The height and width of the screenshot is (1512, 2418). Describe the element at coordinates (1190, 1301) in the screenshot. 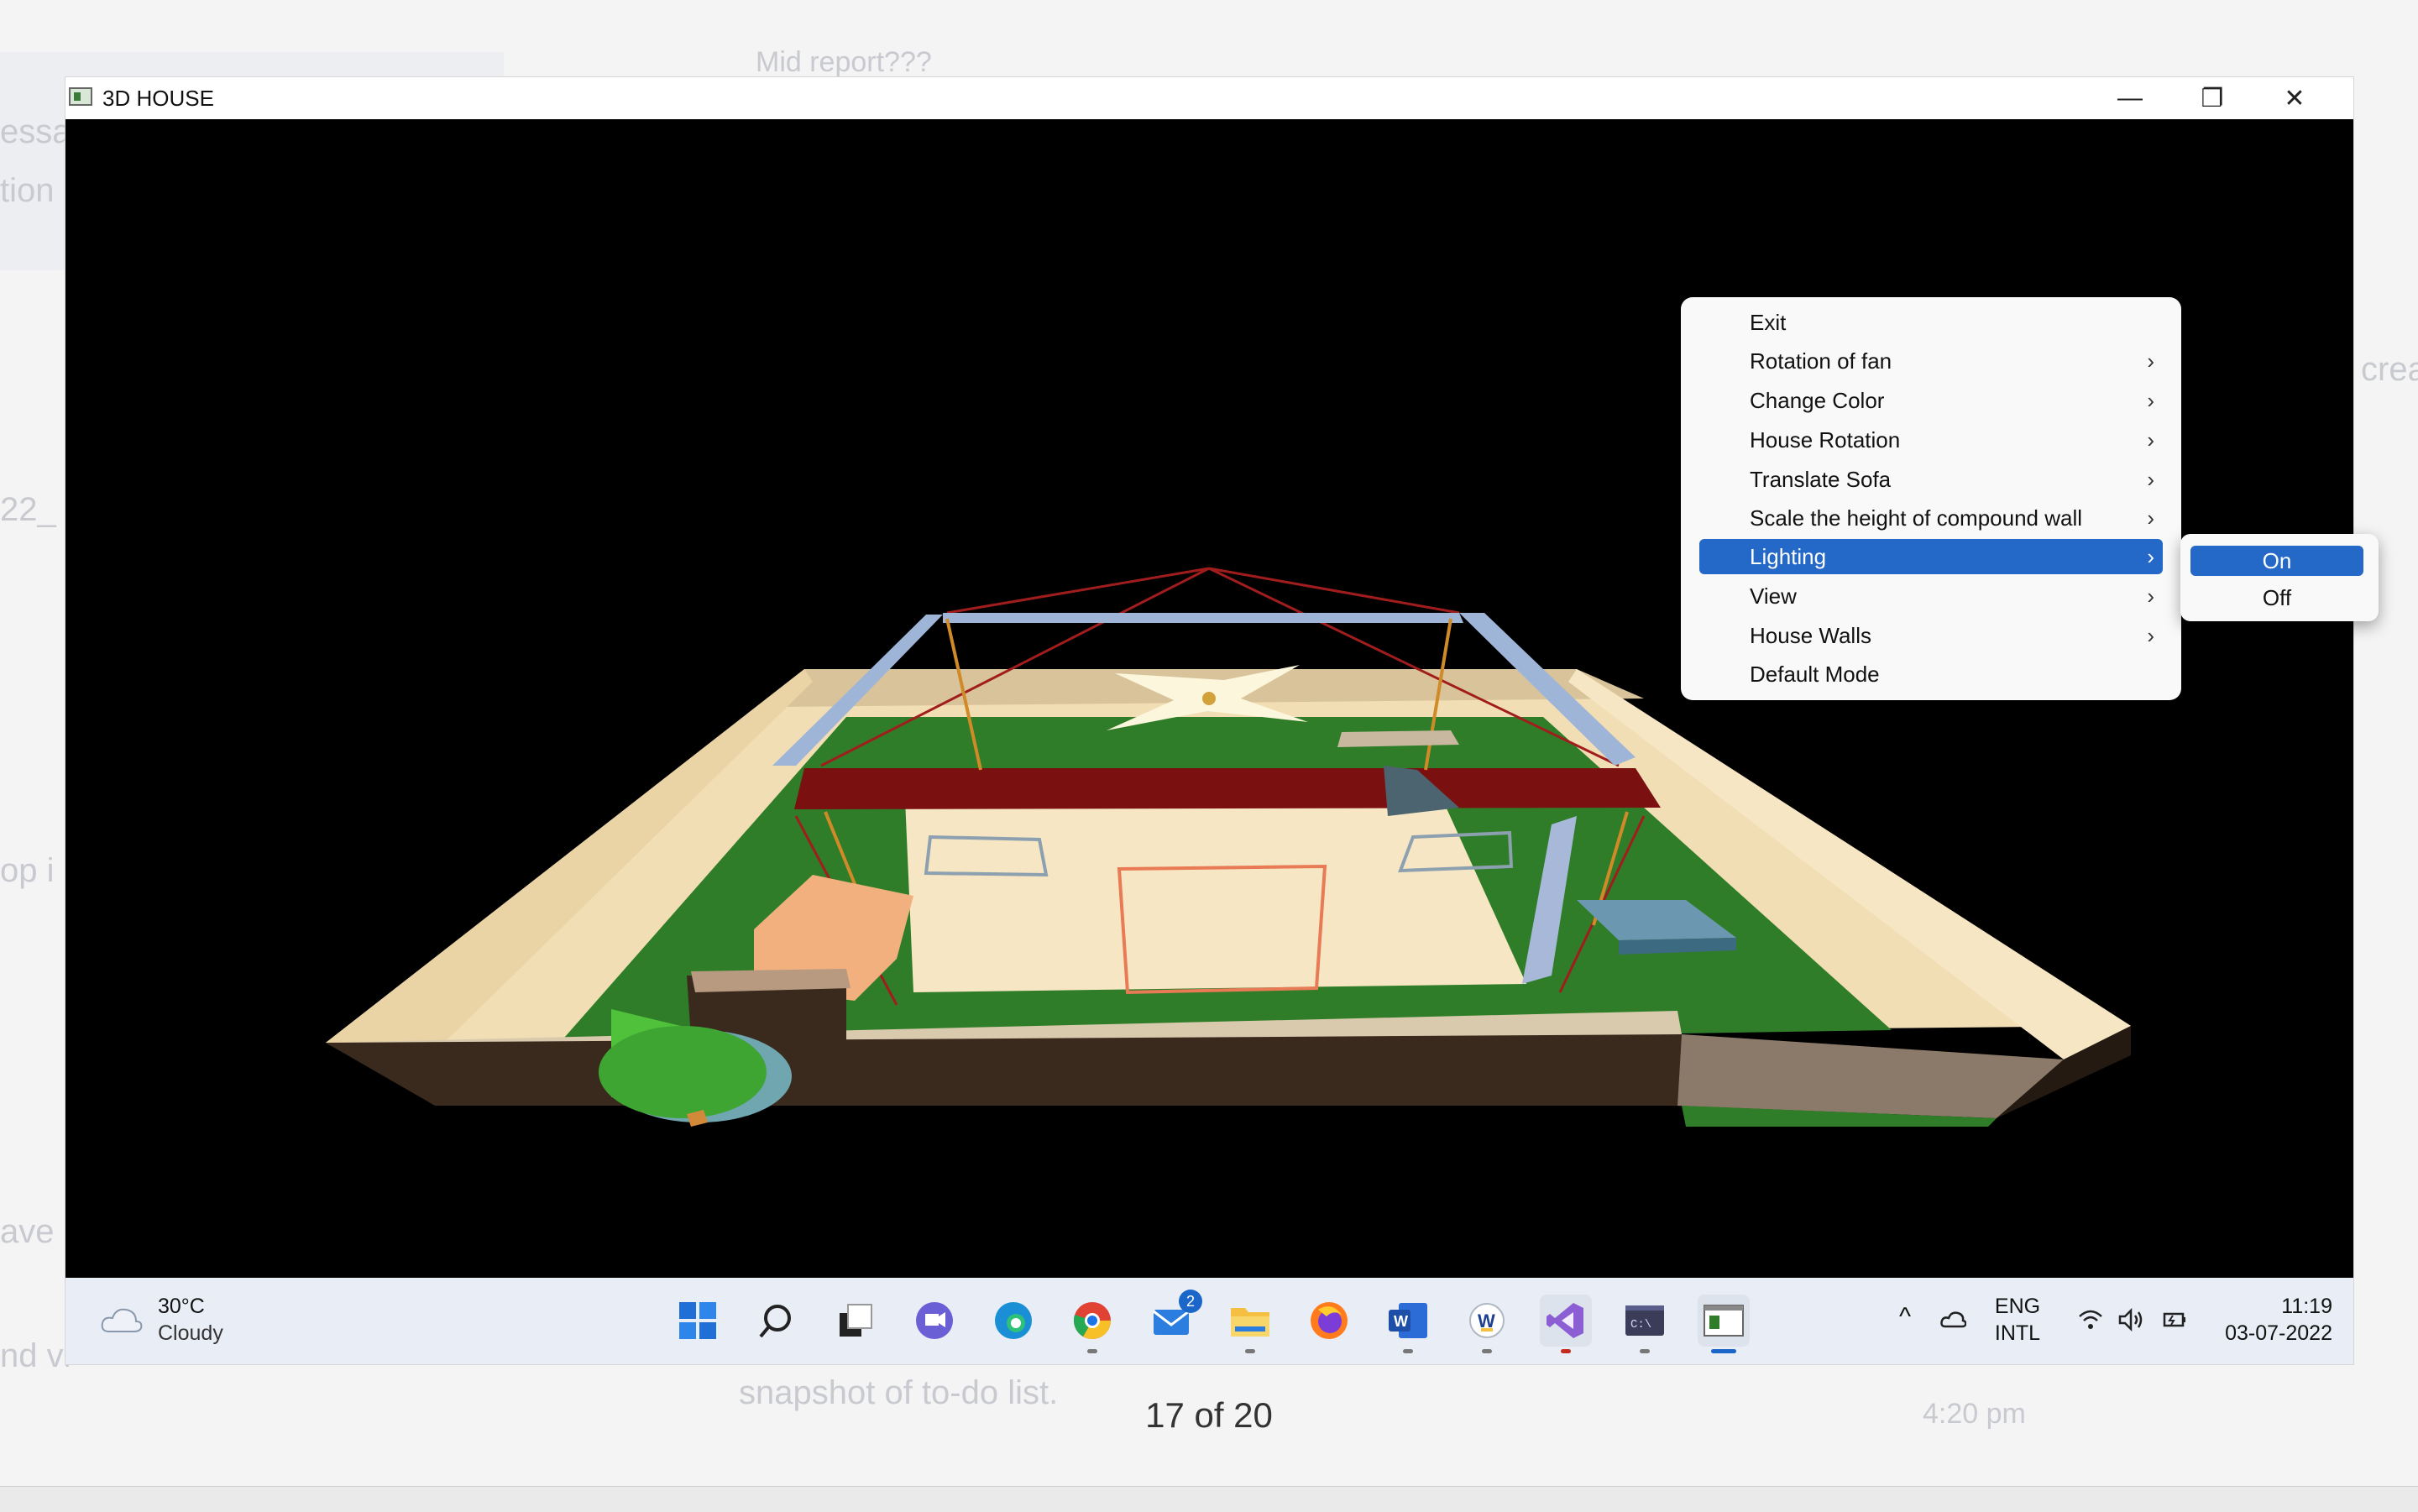

I see `mail-badge: 2` at that location.